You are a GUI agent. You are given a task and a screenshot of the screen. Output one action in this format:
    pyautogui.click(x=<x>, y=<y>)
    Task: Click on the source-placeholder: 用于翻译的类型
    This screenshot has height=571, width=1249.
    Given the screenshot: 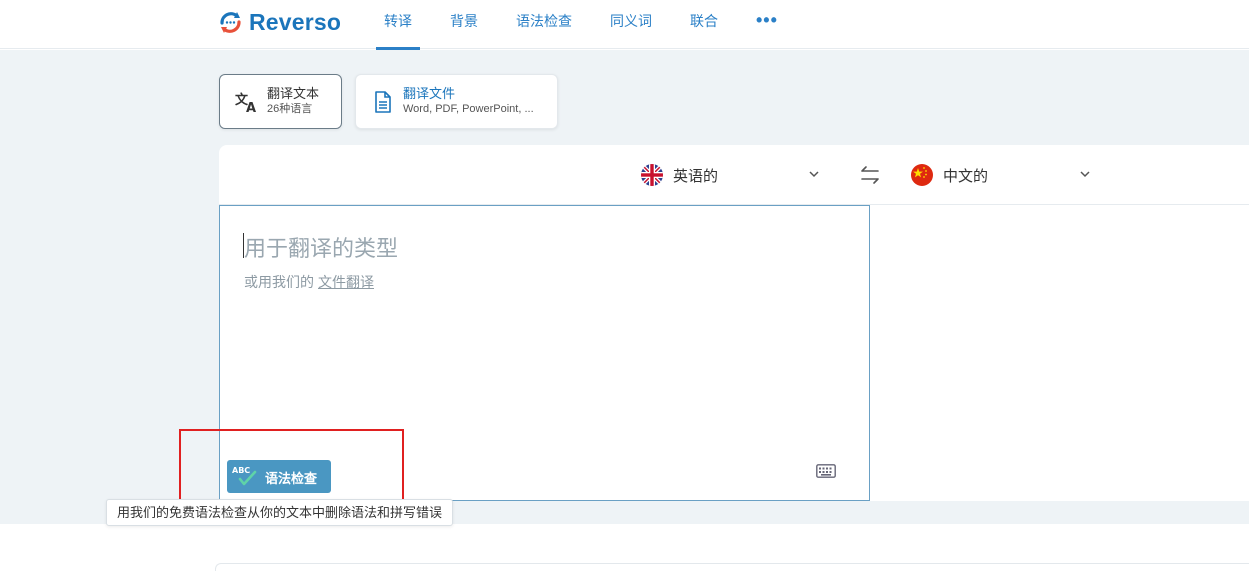 What is the action you would take?
    pyautogui.click(x=321, y=248)
    